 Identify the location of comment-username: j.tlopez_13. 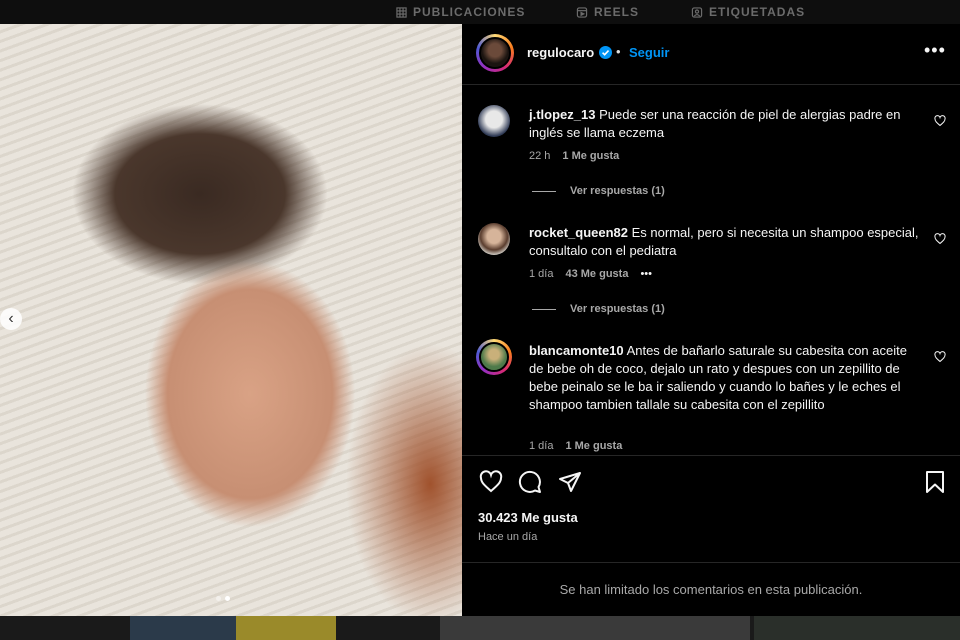
(562, 114).